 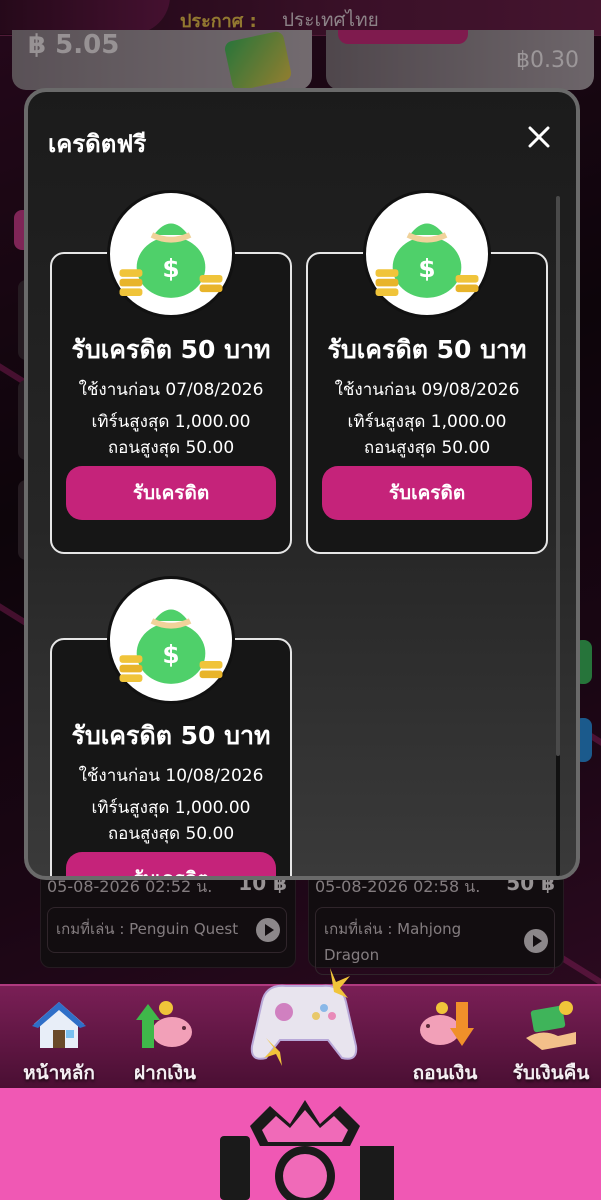 I want to click on nav-home: หน้าหลัก, so click(x=59, y=1038).